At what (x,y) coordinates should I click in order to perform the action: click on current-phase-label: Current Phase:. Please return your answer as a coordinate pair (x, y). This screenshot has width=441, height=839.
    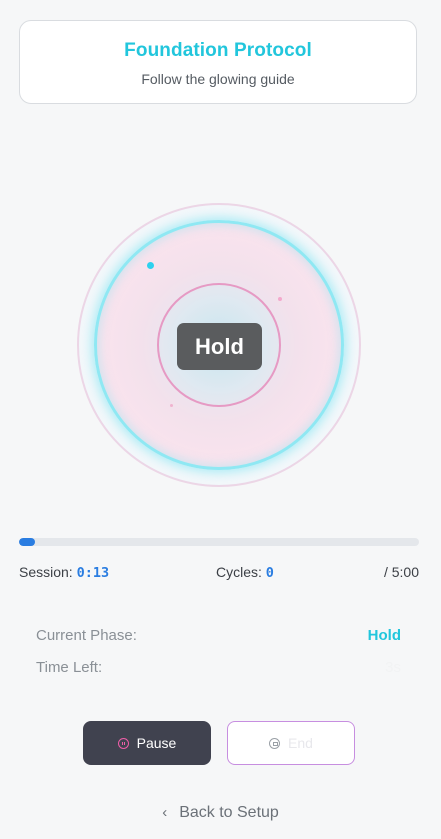
    Looking at the image, I should click on (86, 635).